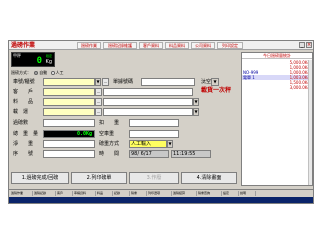  Describe the element at coordinates (148, 144) in the screenshot. I see `mode2-select: 人工輸入` at that location.